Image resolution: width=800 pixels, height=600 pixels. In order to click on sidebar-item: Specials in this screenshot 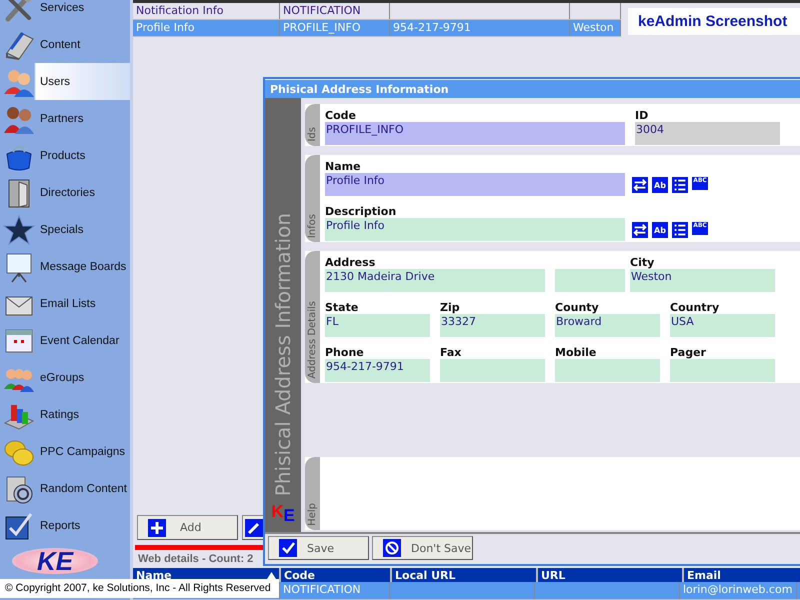, I will do `click(65, 229)`.